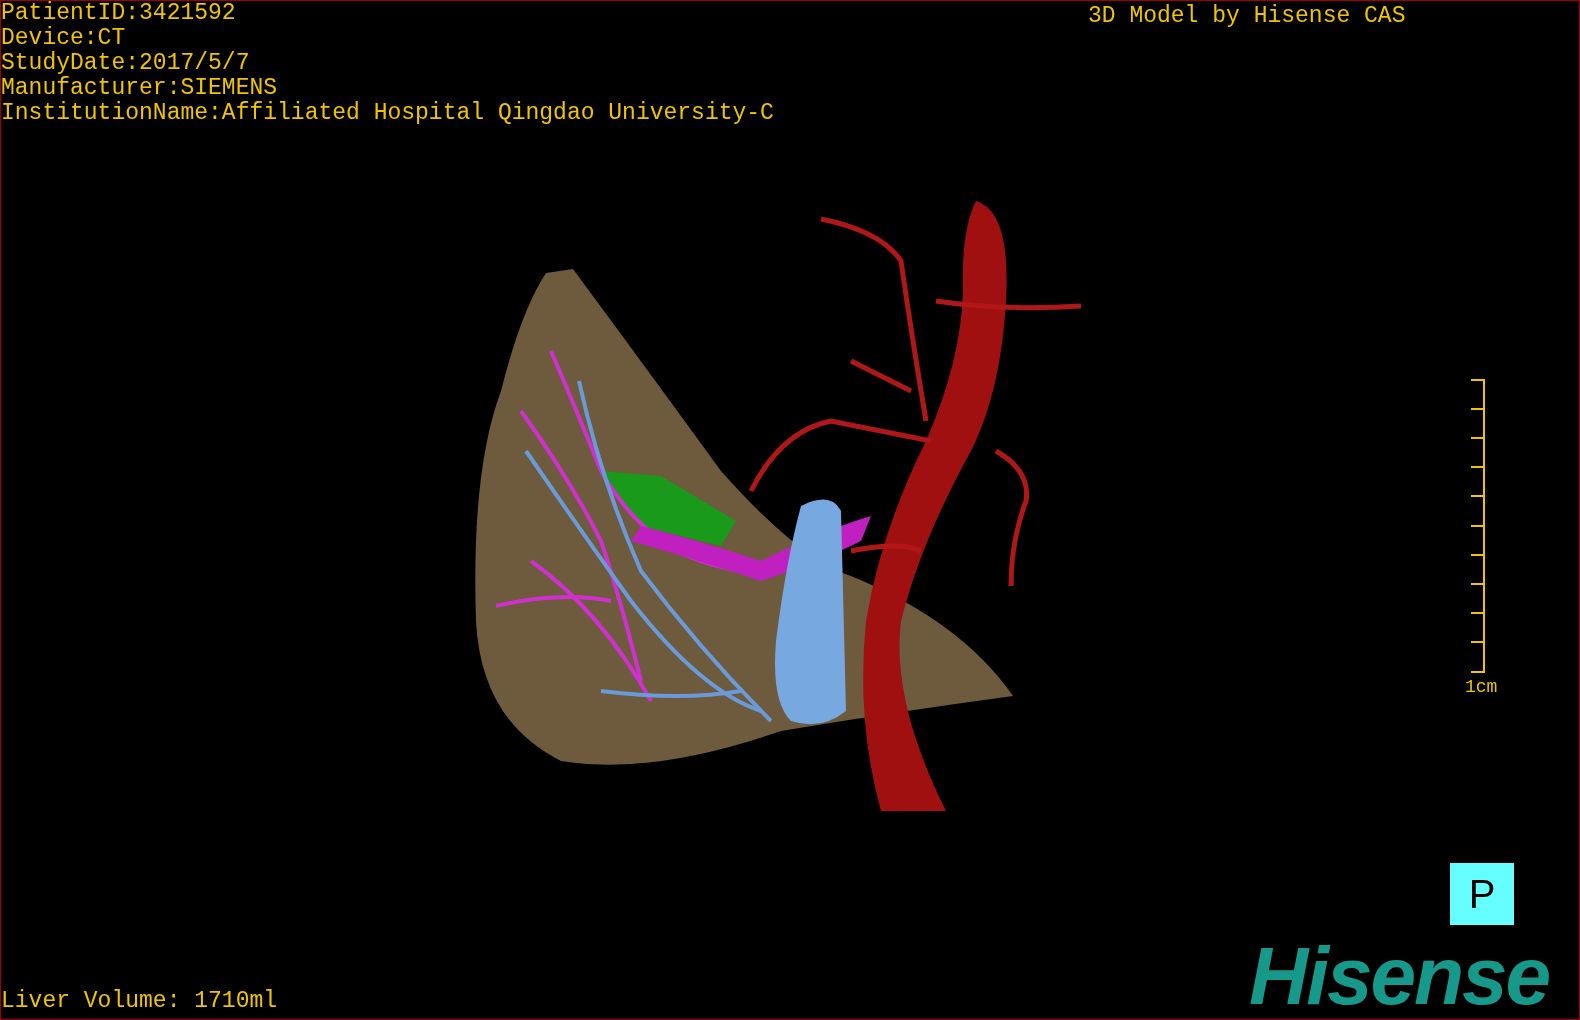 The image size is (1580, 1020). Describe the element at coordinates (139, 1001) in the screenshot. I see `liver-volume-text: Liver Volume: 1710ml` at that location.